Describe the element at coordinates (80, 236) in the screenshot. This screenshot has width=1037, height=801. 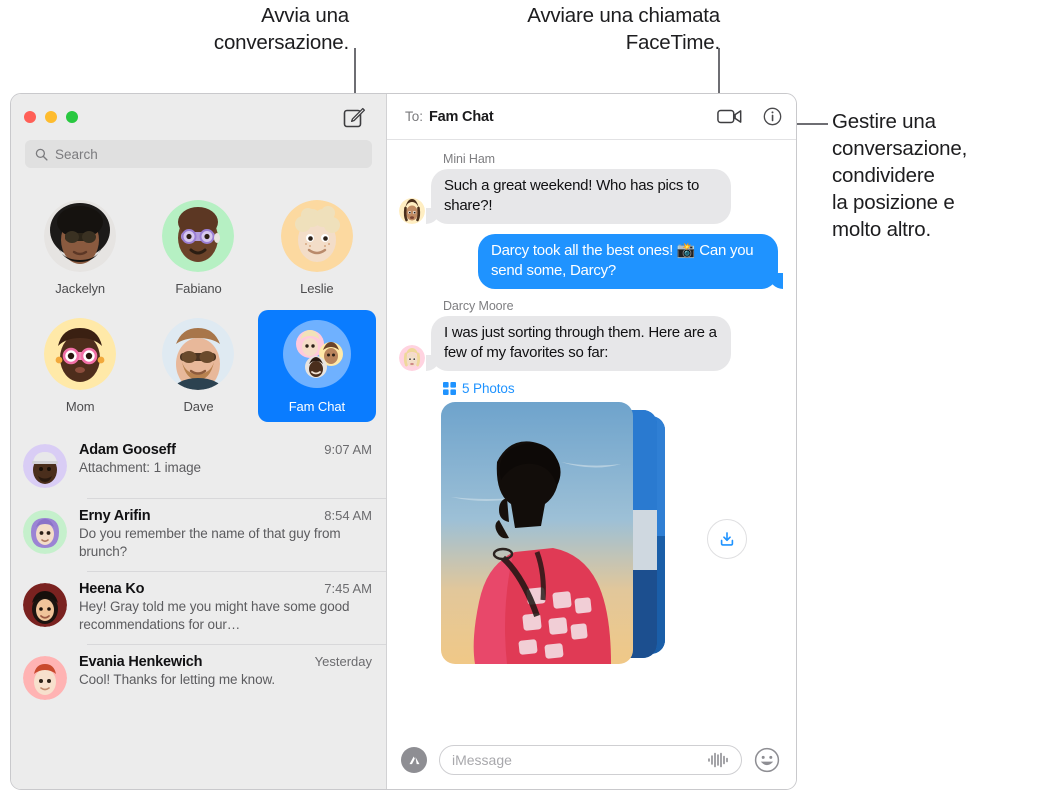
I see `avatar-jackelyn` at that location.